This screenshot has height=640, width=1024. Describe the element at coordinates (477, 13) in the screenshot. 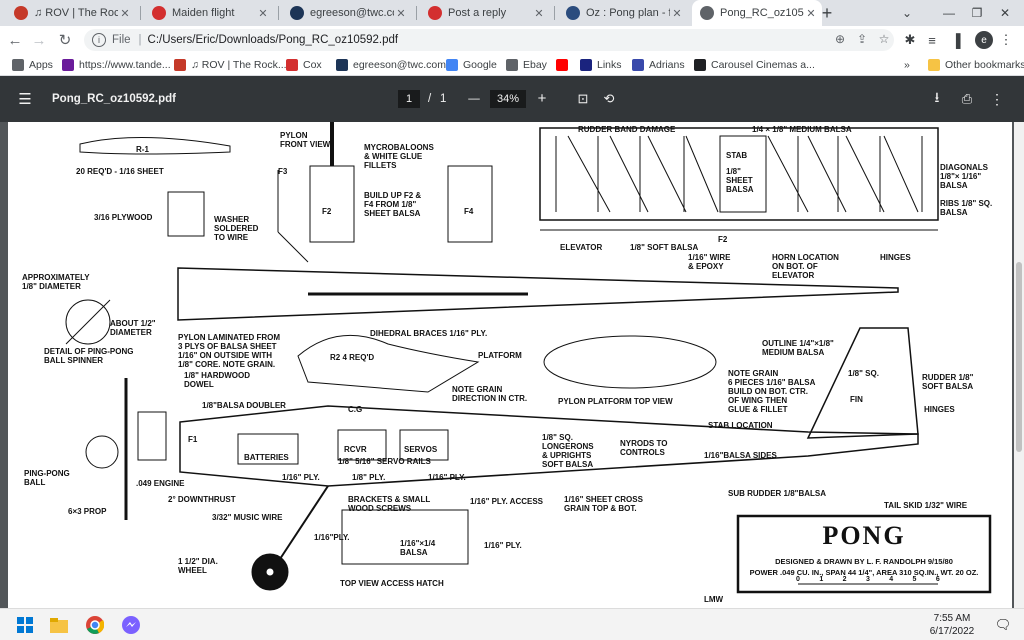

I see `tab-title: Post a reply` at that location.